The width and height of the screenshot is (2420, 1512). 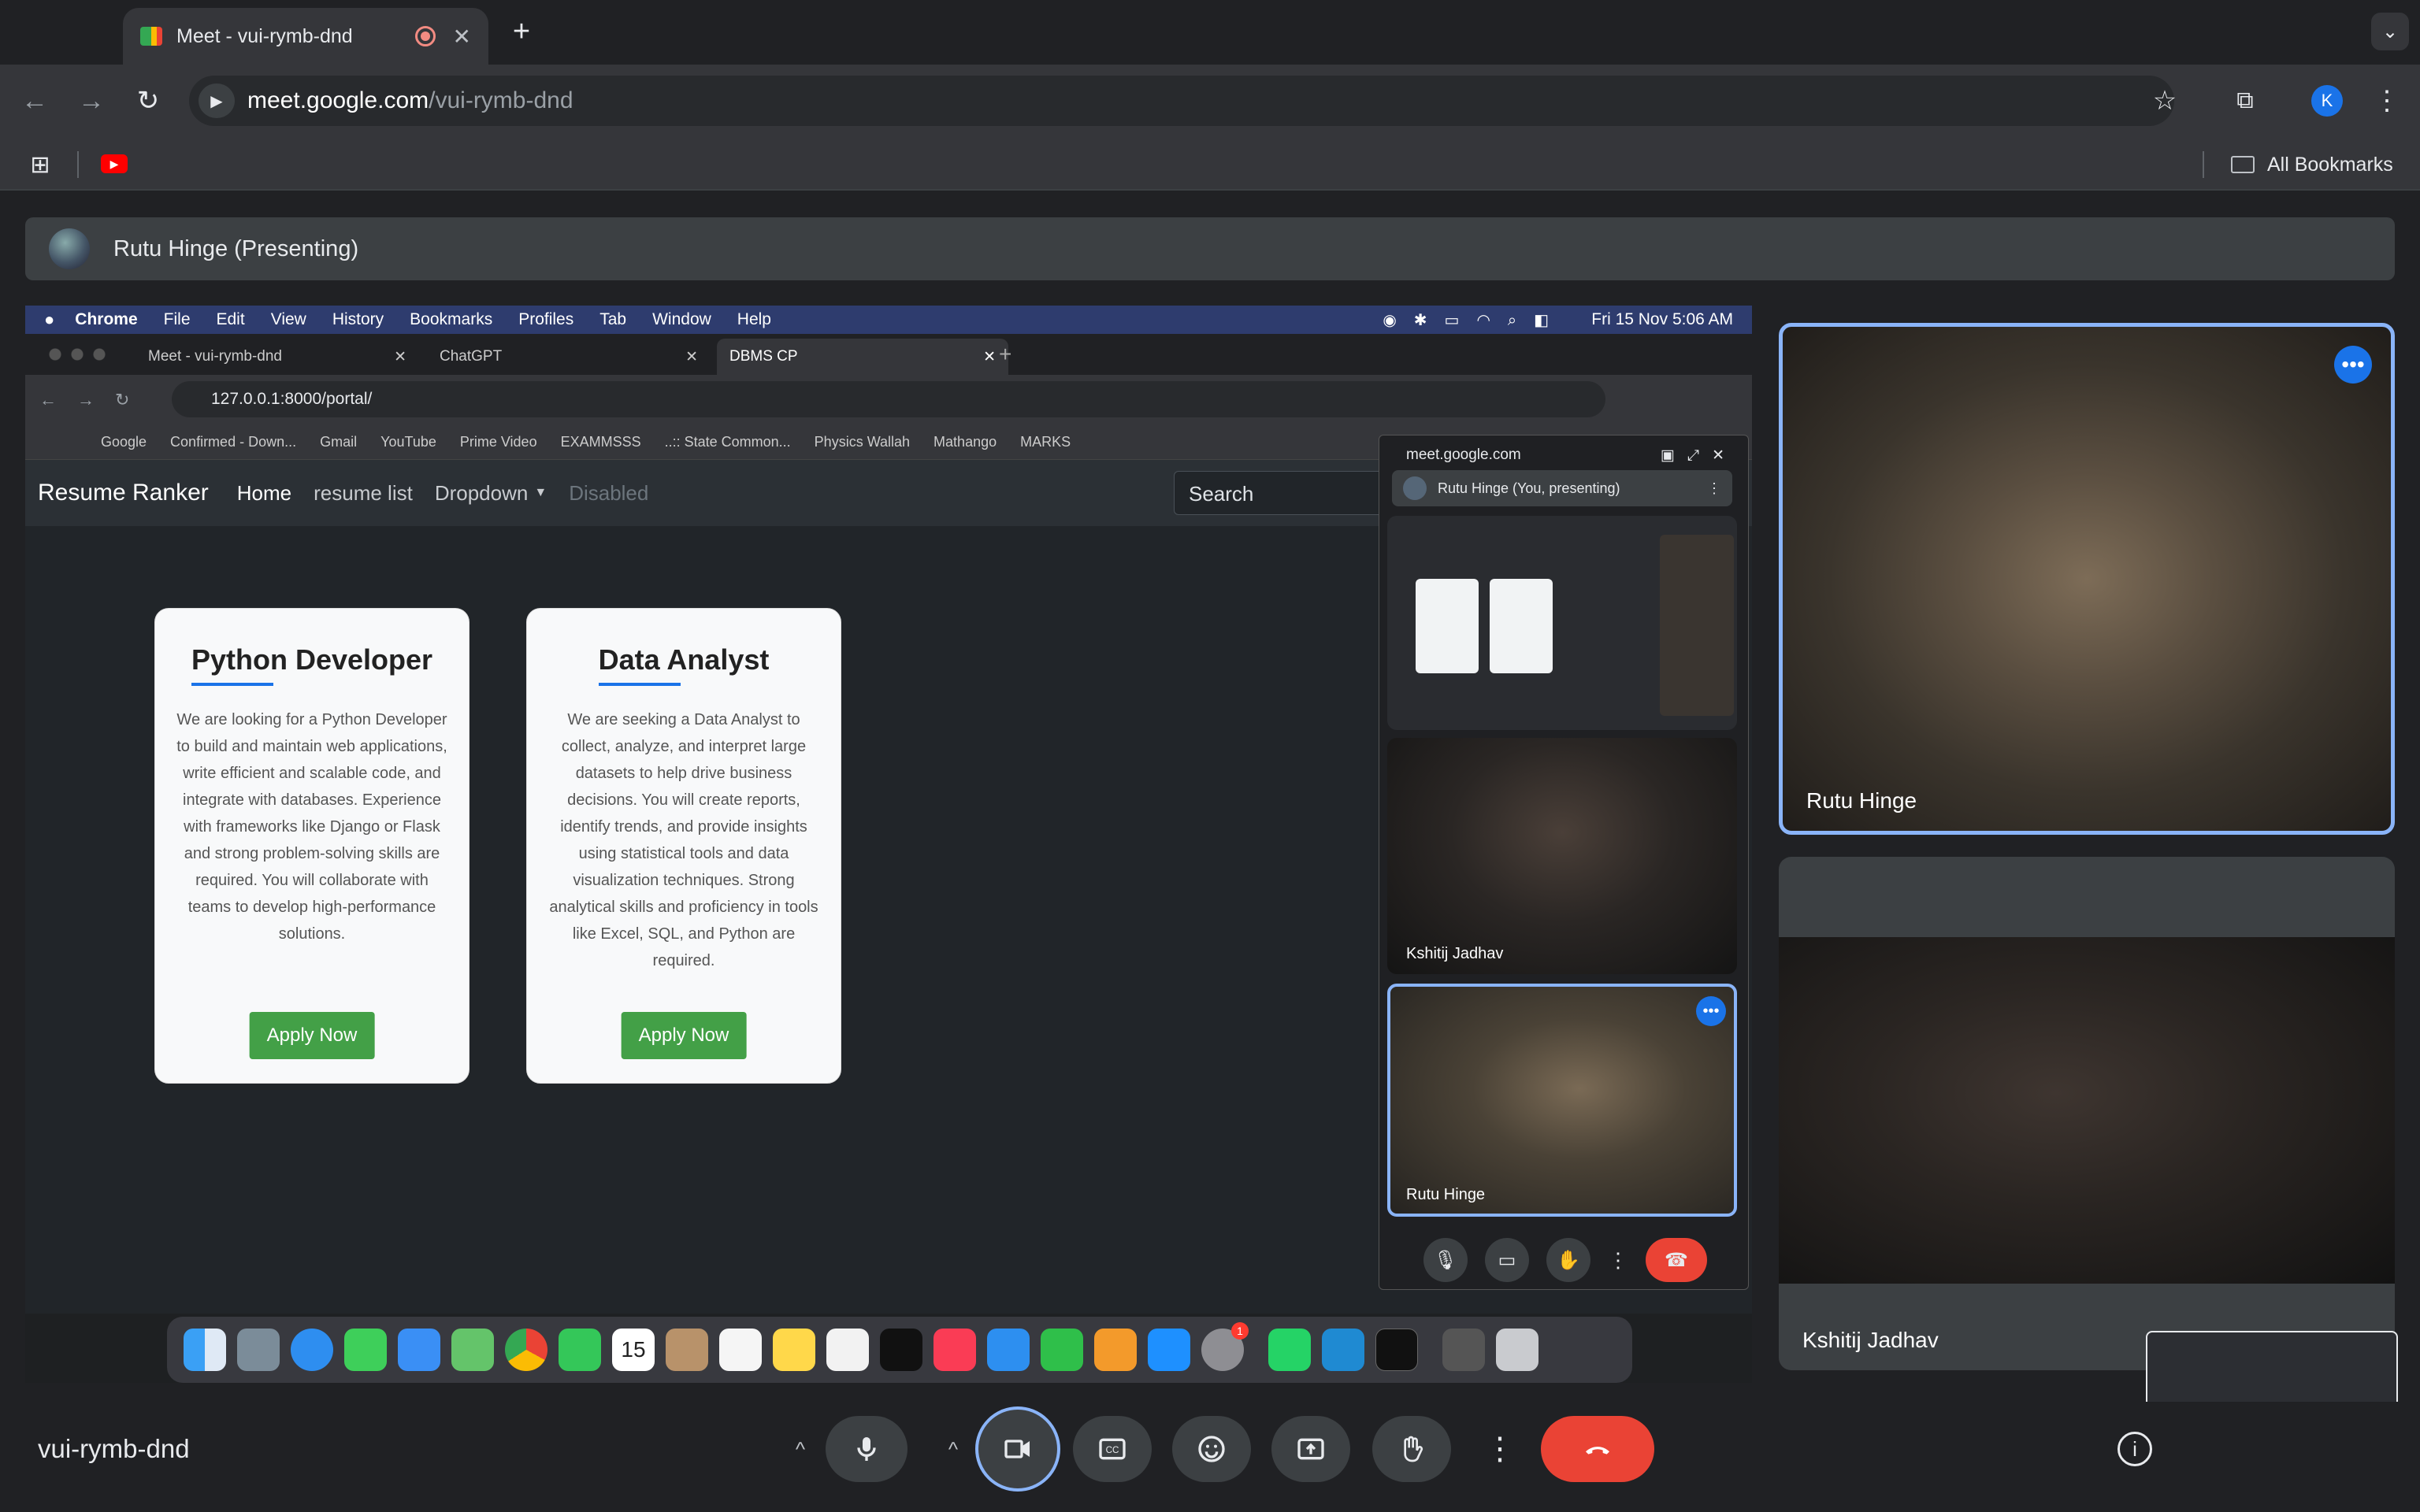 What do you see at coordinates (1225, 1346) in the screenshot?
I see `settings-icon: 1` at bounding box center [1225, 1346].